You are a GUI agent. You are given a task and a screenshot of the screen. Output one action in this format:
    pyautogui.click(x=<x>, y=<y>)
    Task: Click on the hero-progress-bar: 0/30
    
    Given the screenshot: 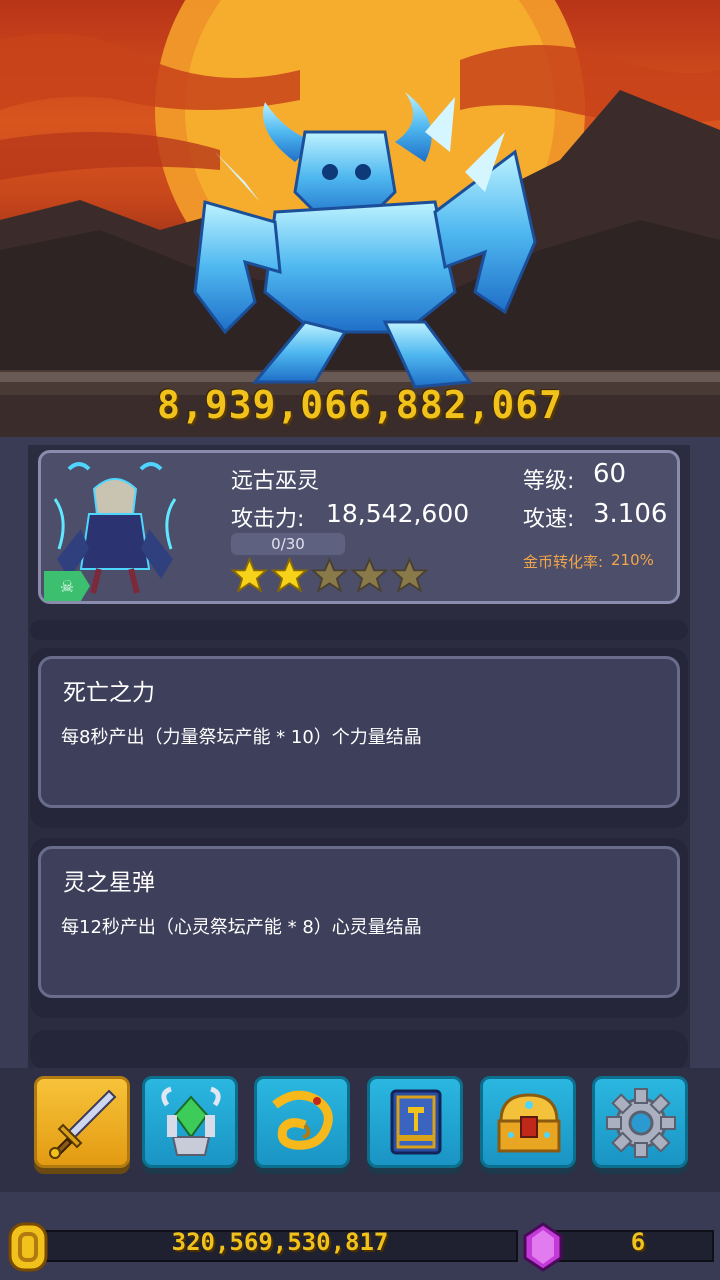 What is the action you would take?
    pyautogui.click(x=288, y=544)
    